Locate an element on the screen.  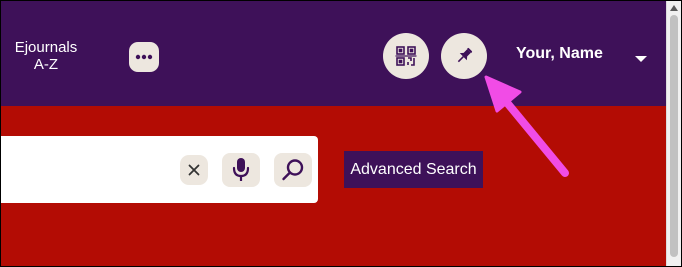
vertical-scrollbar is located at coordinates (673, 133).